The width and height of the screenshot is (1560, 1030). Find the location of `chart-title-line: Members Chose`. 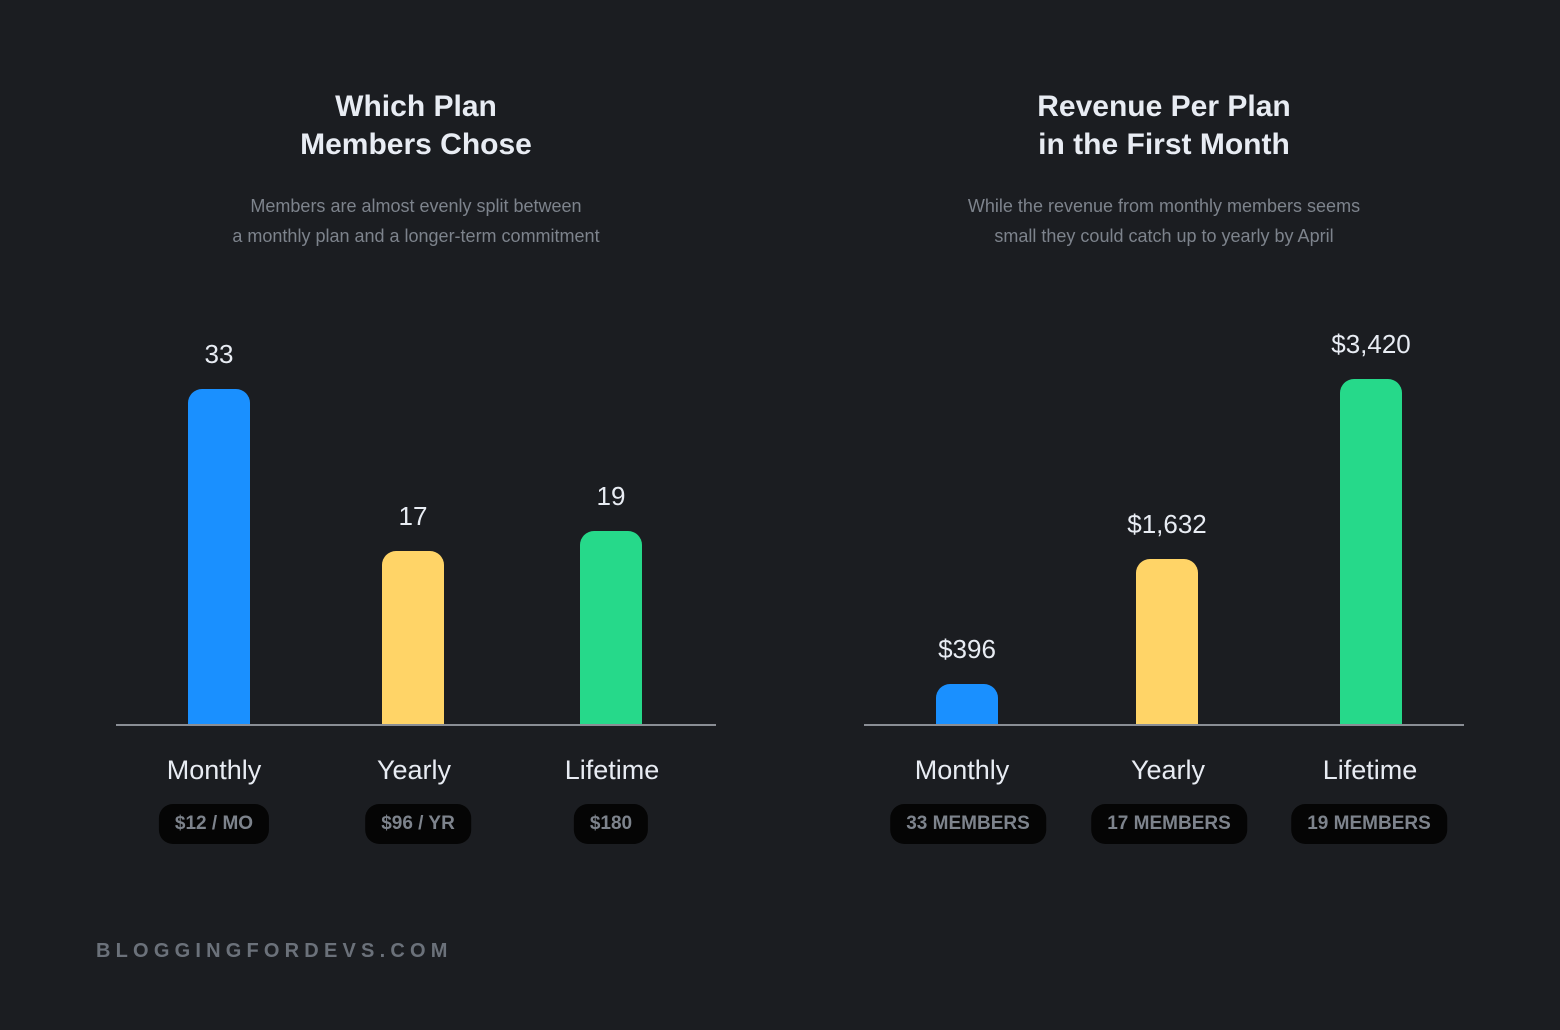

chart-title-line: Members Chose is located at coordinates (416, 144).